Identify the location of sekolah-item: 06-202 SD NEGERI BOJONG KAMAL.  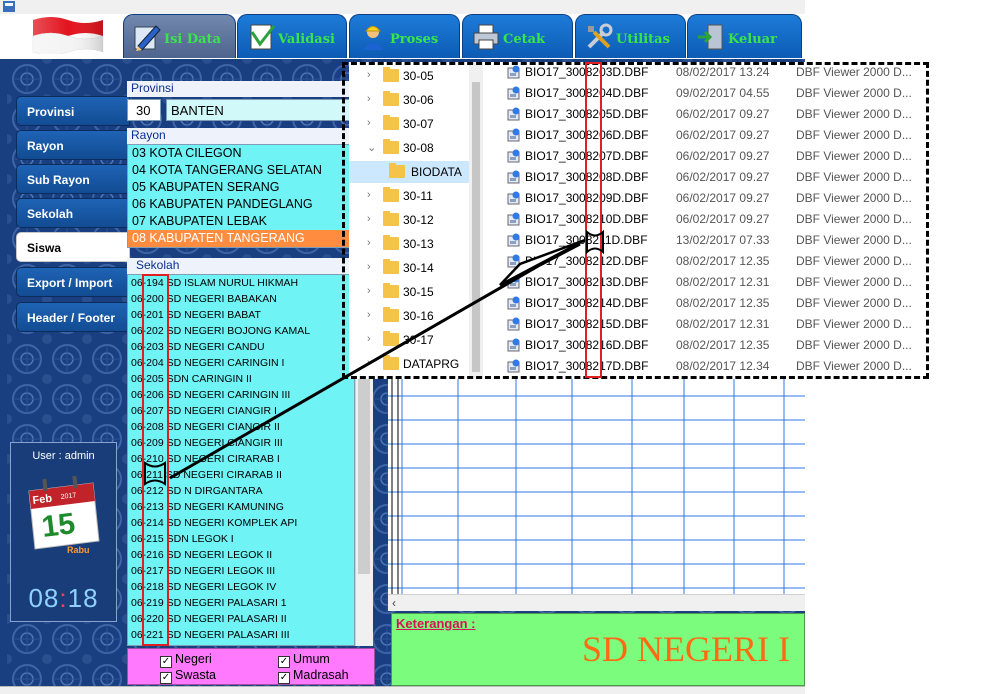
(241, 331).